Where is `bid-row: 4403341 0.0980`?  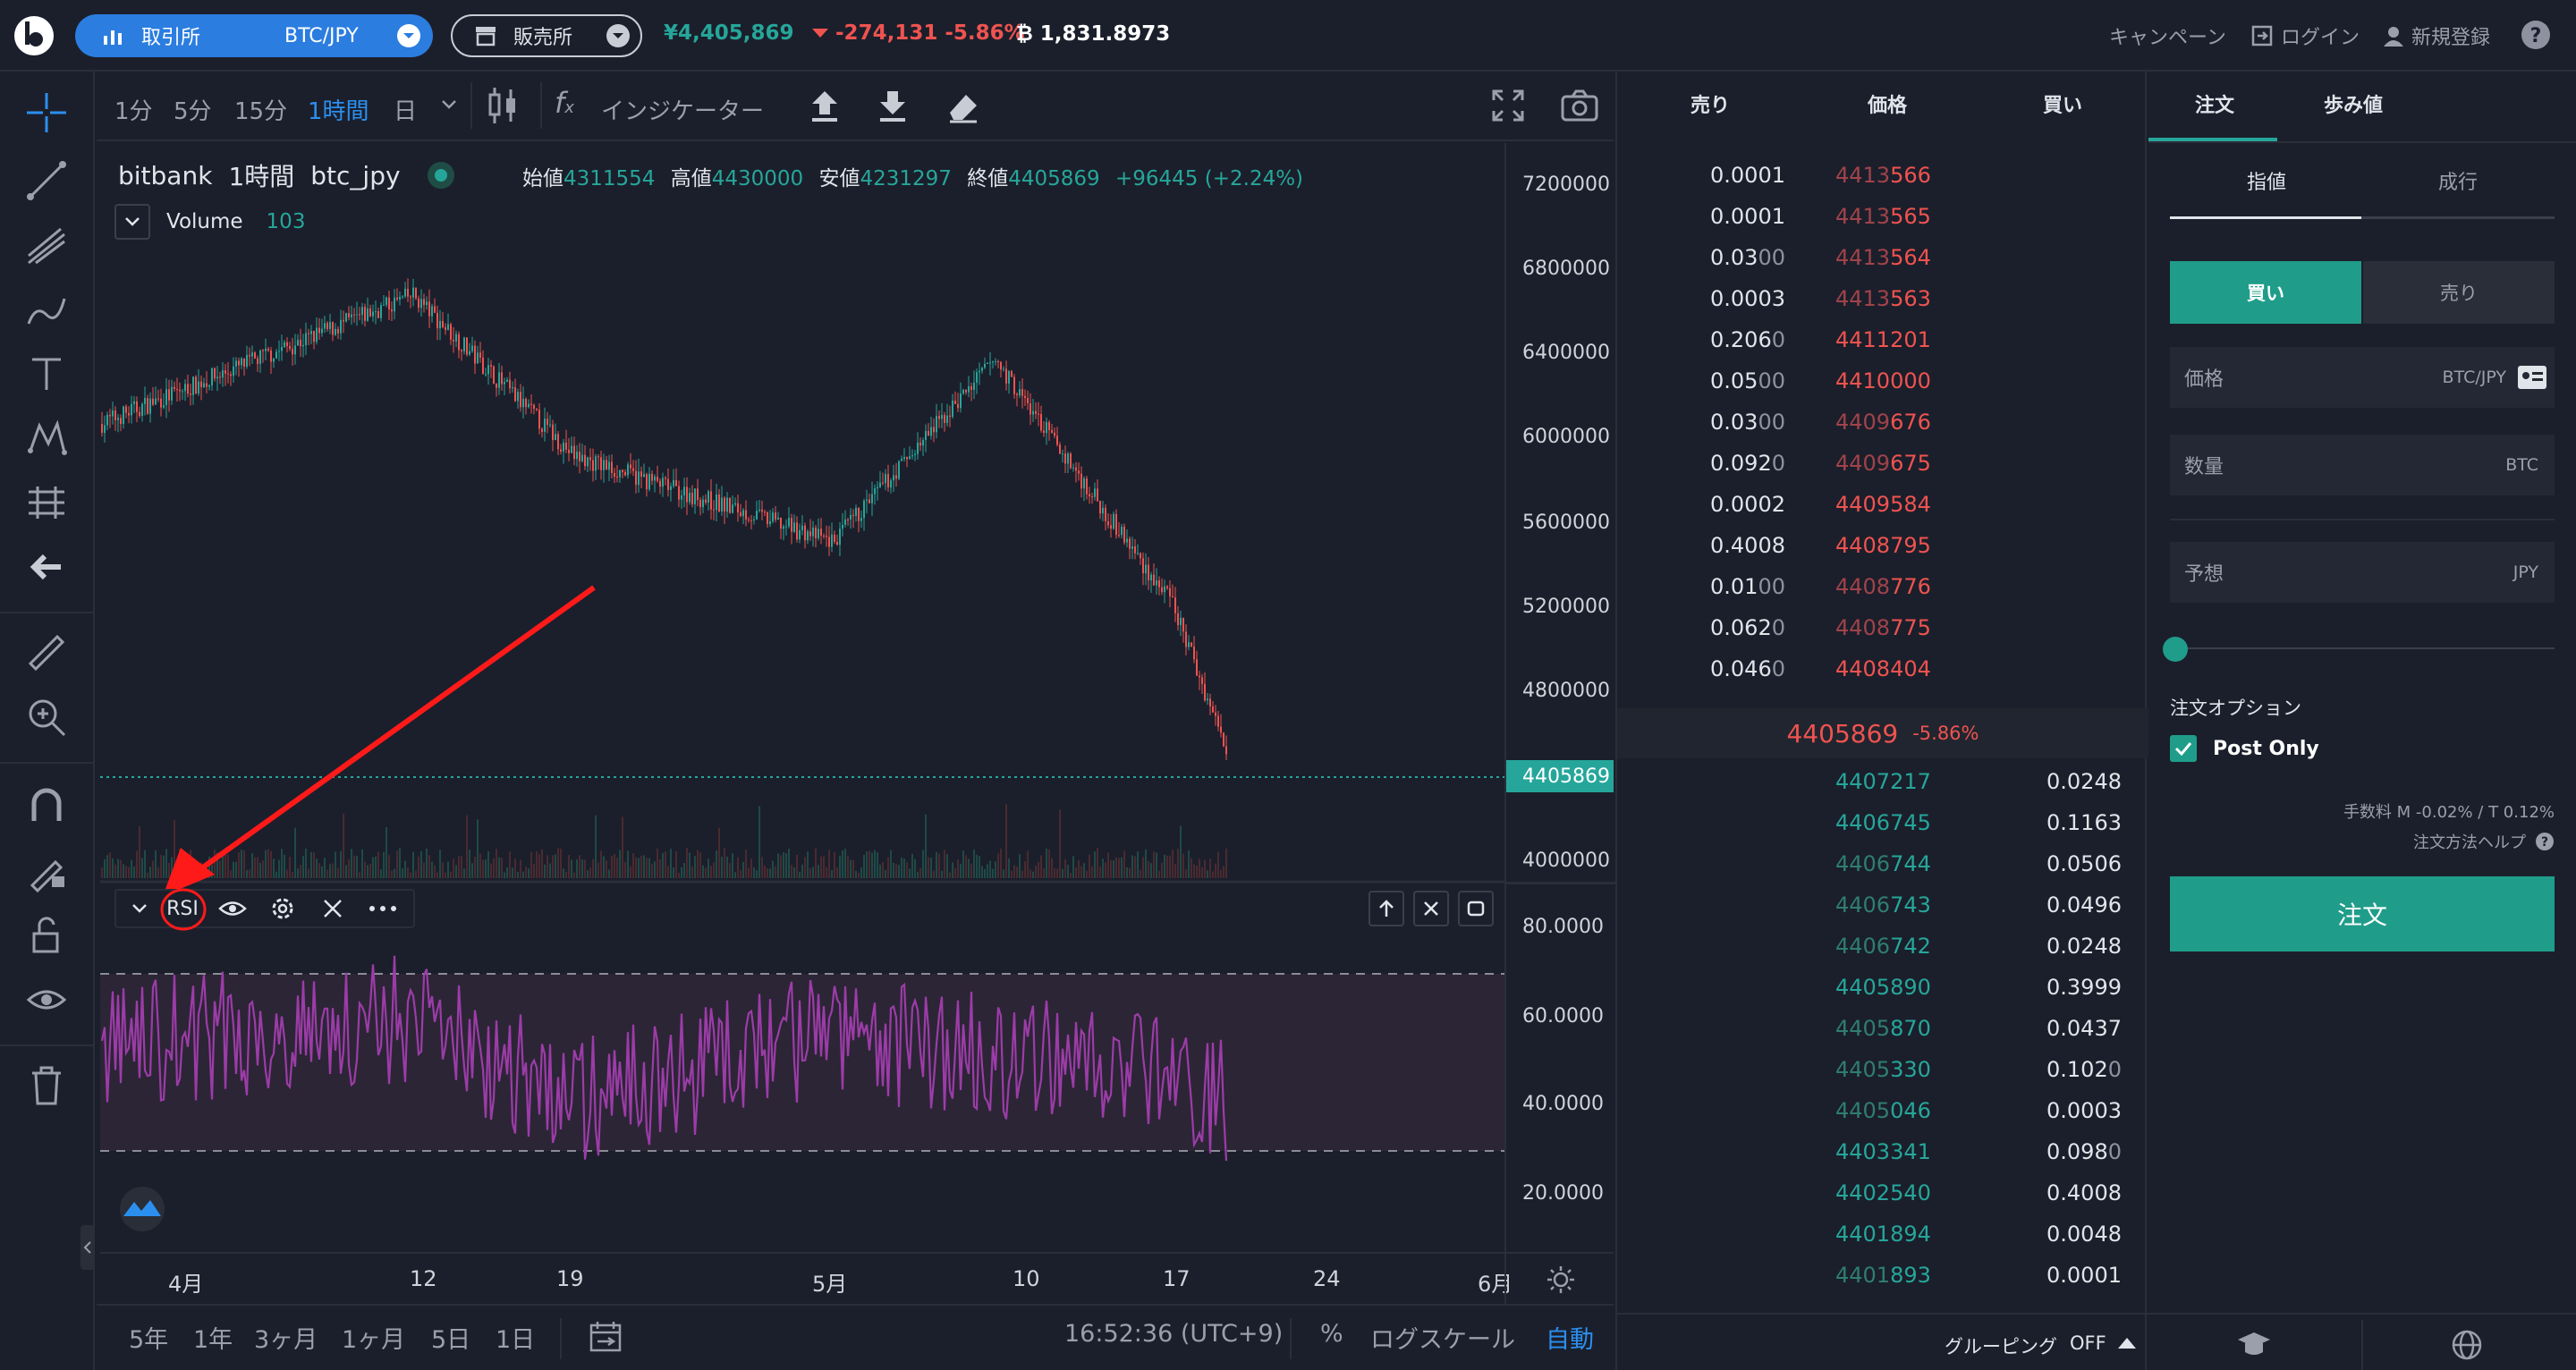
bid-row: 4403341 0.0980 is located at coordinates (1882, 1159).